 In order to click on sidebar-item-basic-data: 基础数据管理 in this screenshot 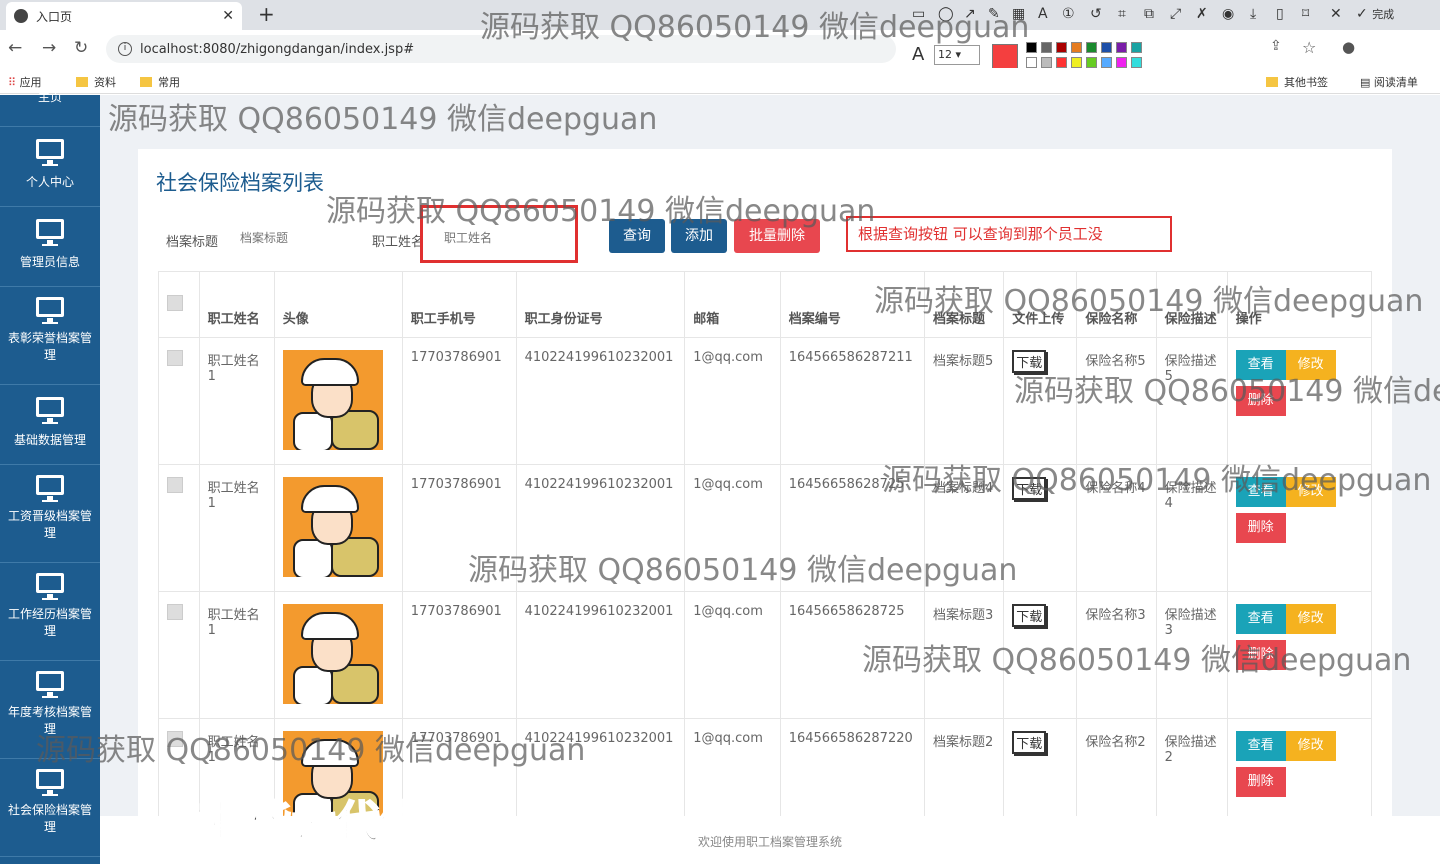, I will do `click(50, 425)`.